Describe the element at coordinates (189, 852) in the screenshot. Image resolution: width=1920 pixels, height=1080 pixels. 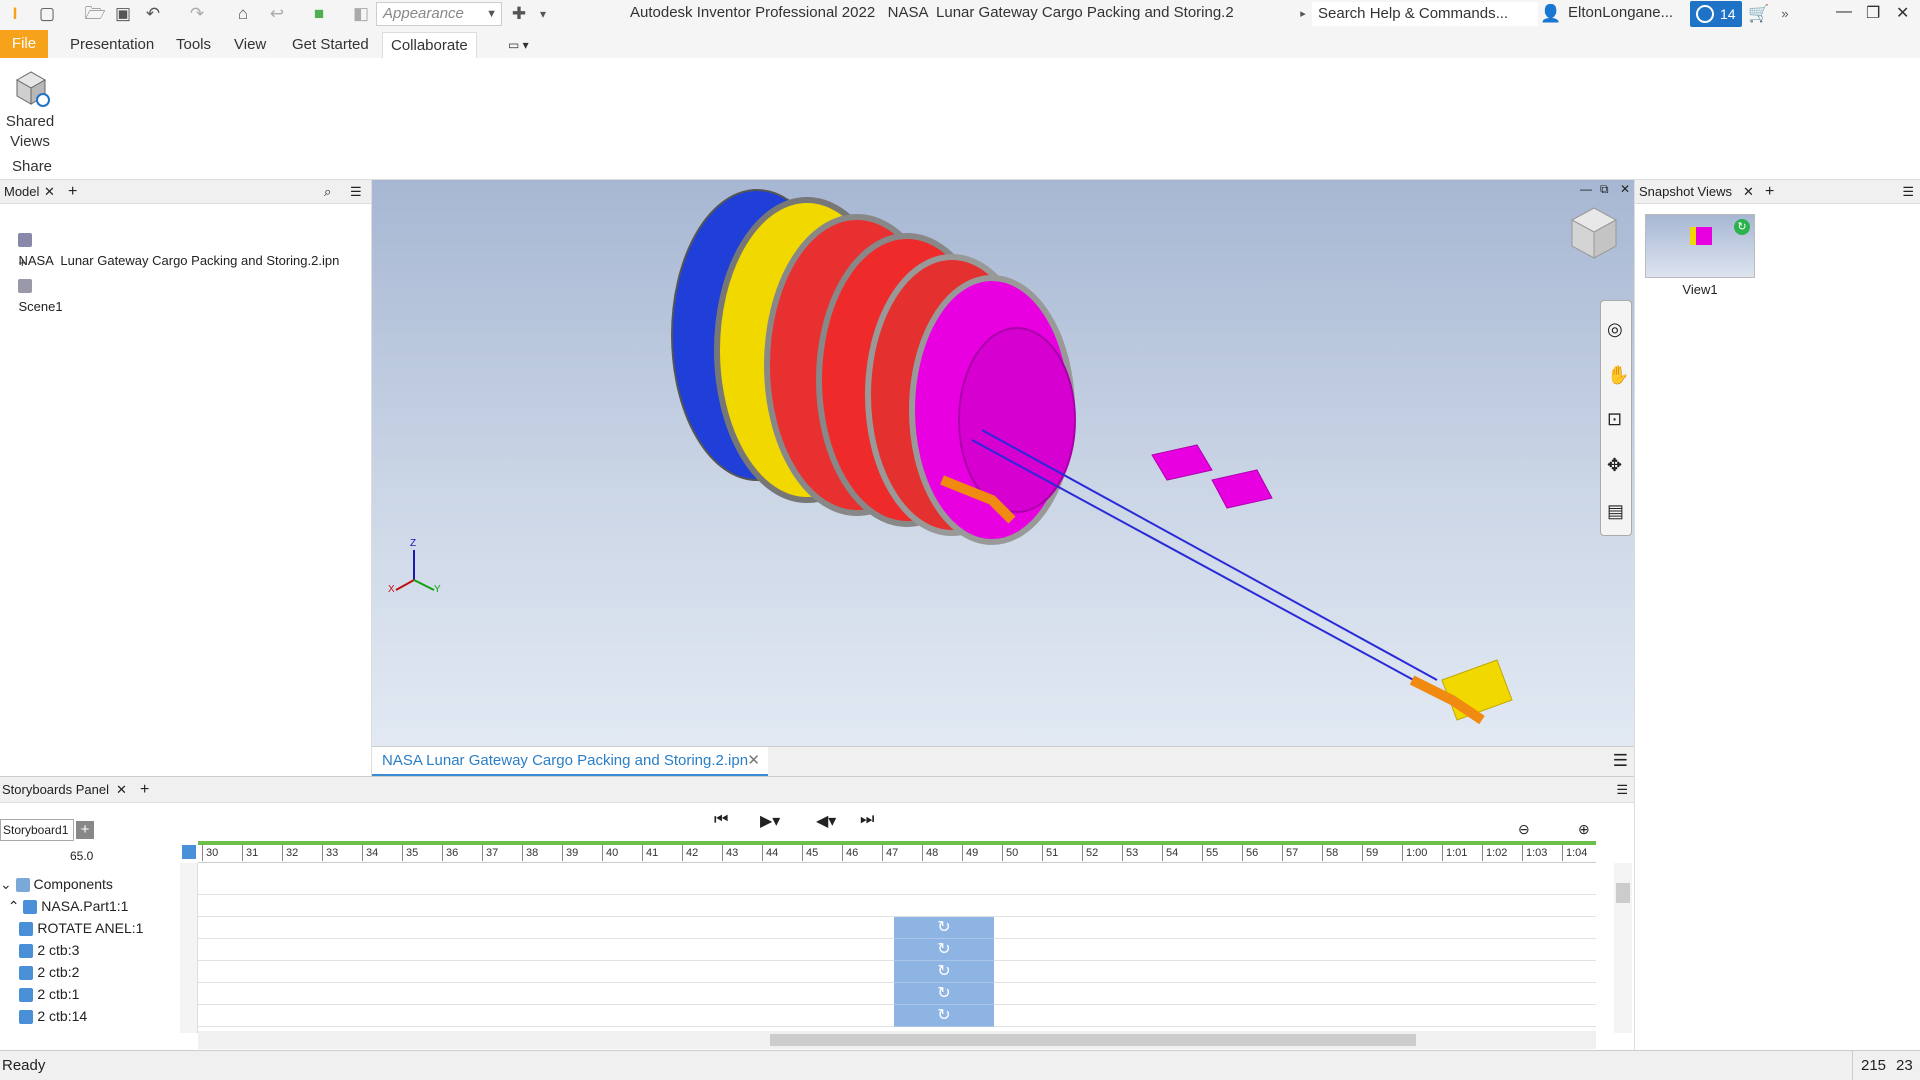
I see `timeline-marker-icon` at that location.